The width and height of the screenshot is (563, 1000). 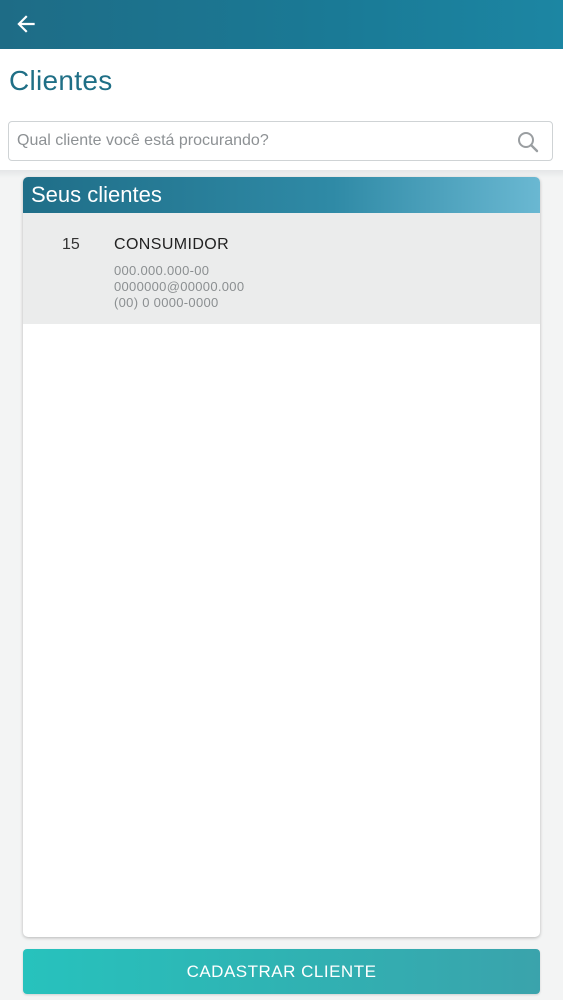 I want to click on client-email: 0000000@00000.000, so click(x=179, y=286).